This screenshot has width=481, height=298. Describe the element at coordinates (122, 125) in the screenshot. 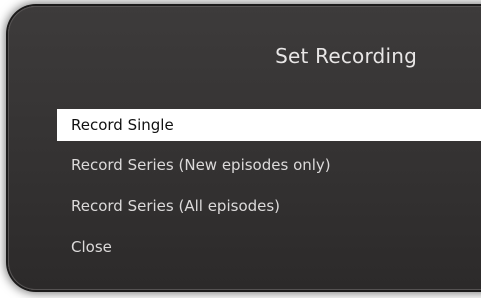

I see `menu-item-label: Record Single` at that location.